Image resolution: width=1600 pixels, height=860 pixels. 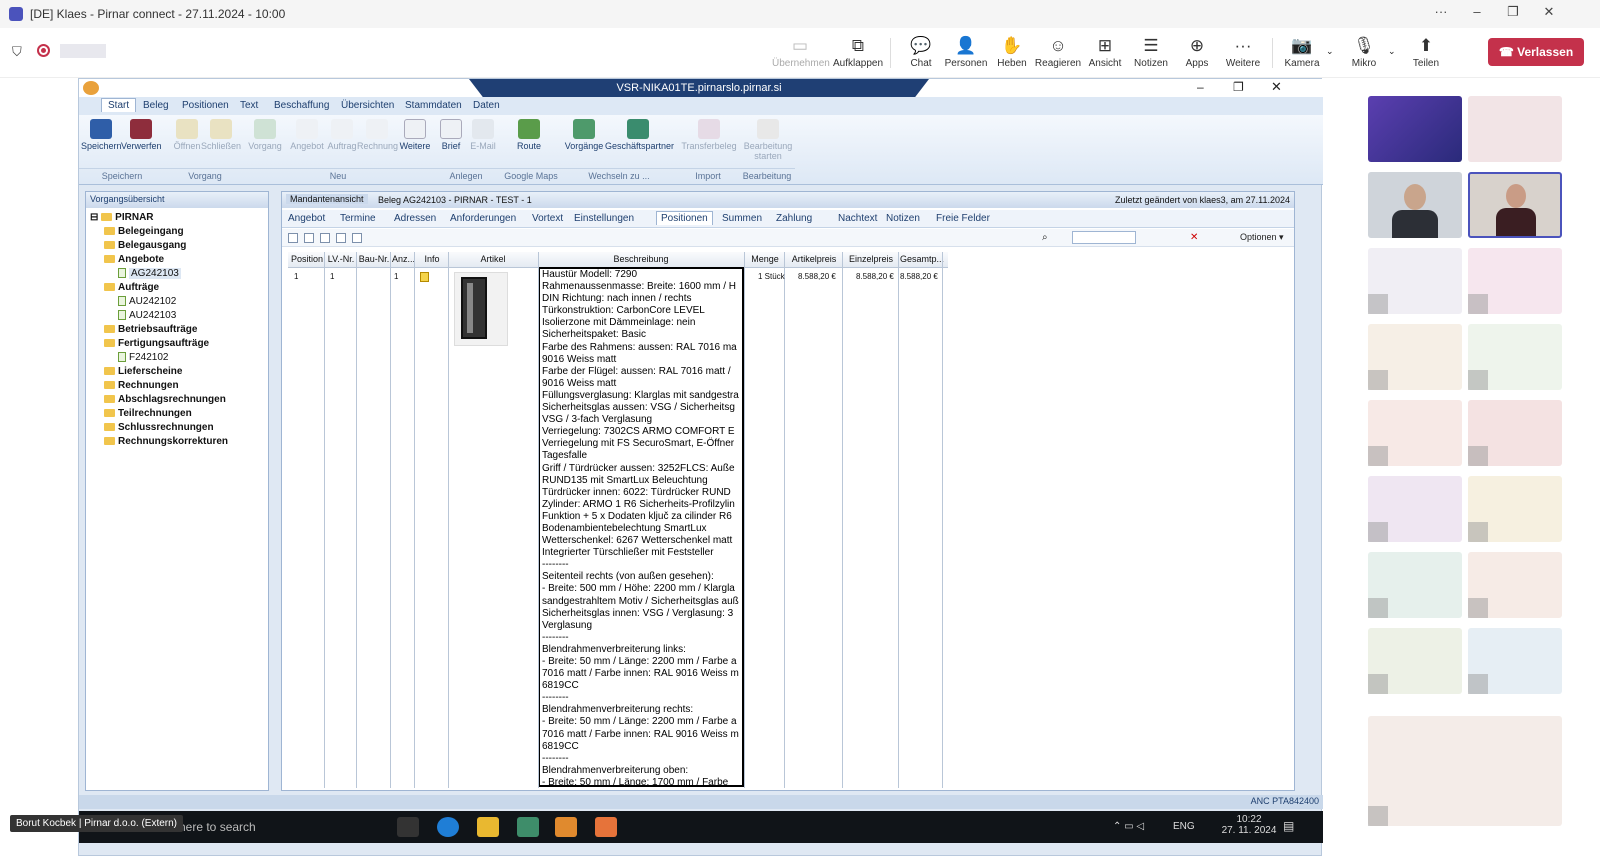 What do you see at coordinates (159, 373) in the screenshot?
I see `tree-item: Lieferscheine` at bounding box center [159, 373].